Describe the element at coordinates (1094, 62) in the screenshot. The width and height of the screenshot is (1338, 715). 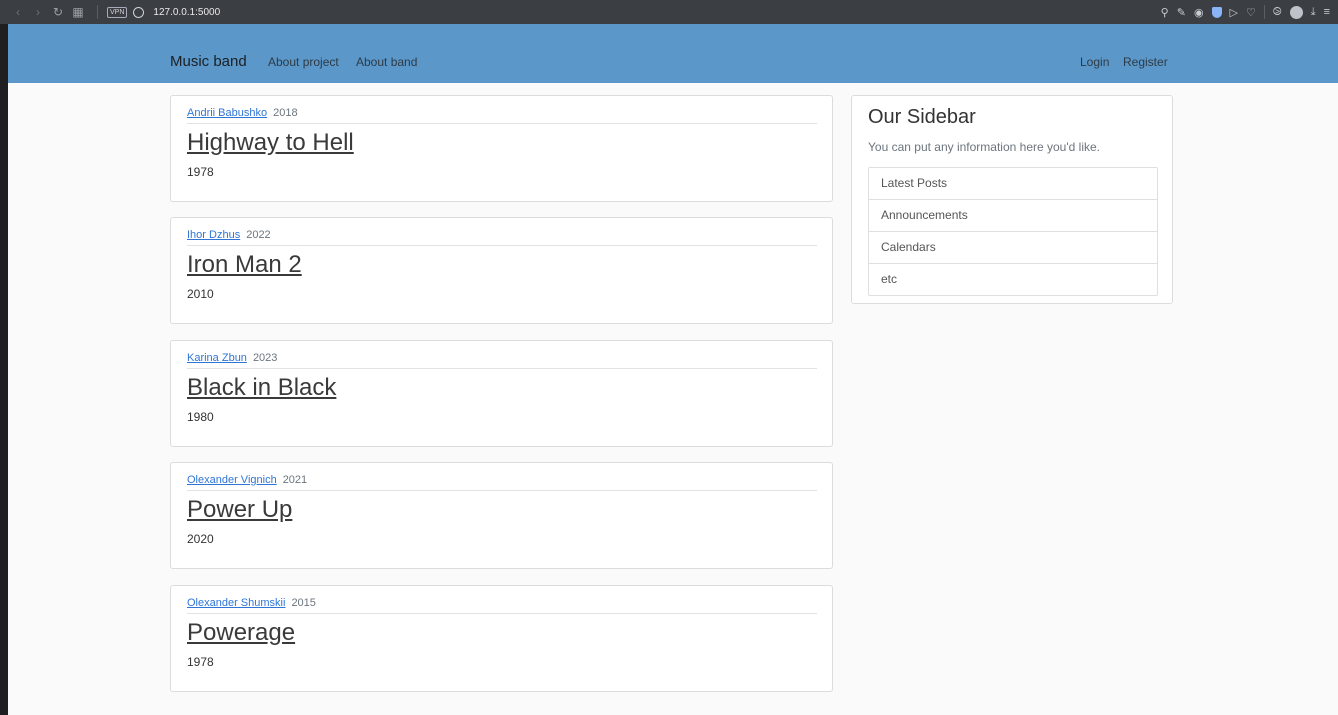
I see `nav-login: Login` at that location.